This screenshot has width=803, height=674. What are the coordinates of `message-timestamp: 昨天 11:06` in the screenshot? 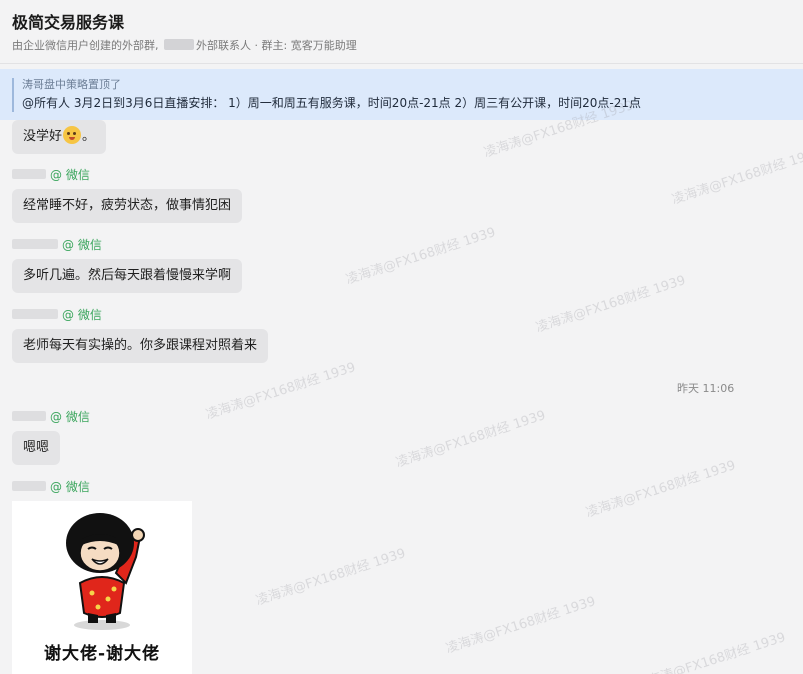 It's located at (706, 388).